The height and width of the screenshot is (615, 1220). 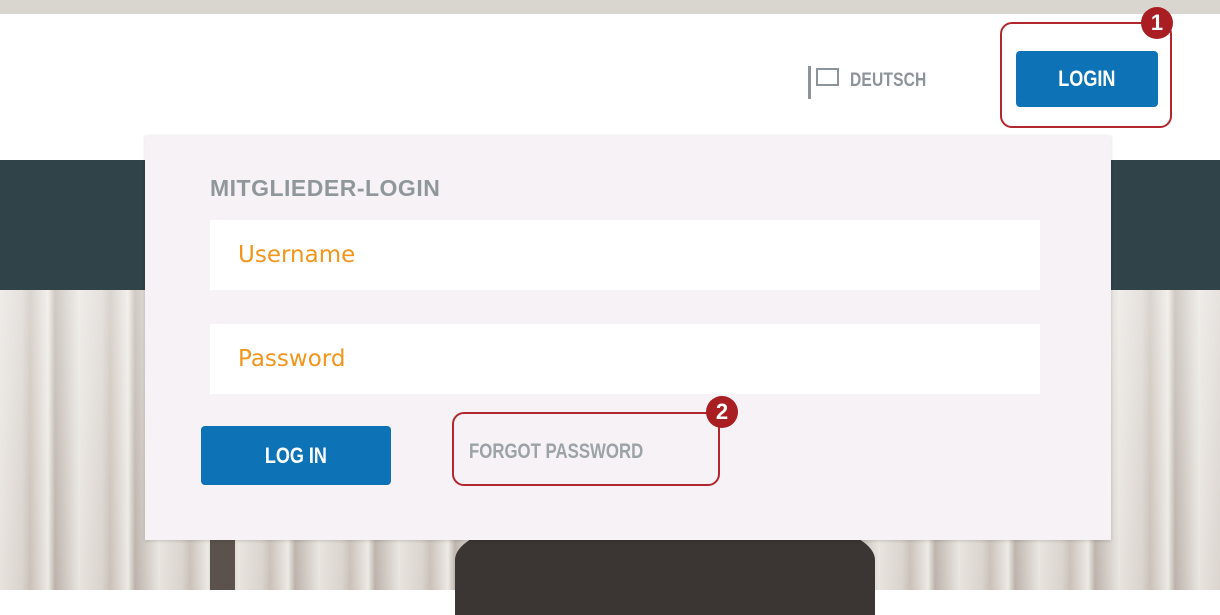 I want to click on log-in-button: LOG IN, so click(x=296, y=455).